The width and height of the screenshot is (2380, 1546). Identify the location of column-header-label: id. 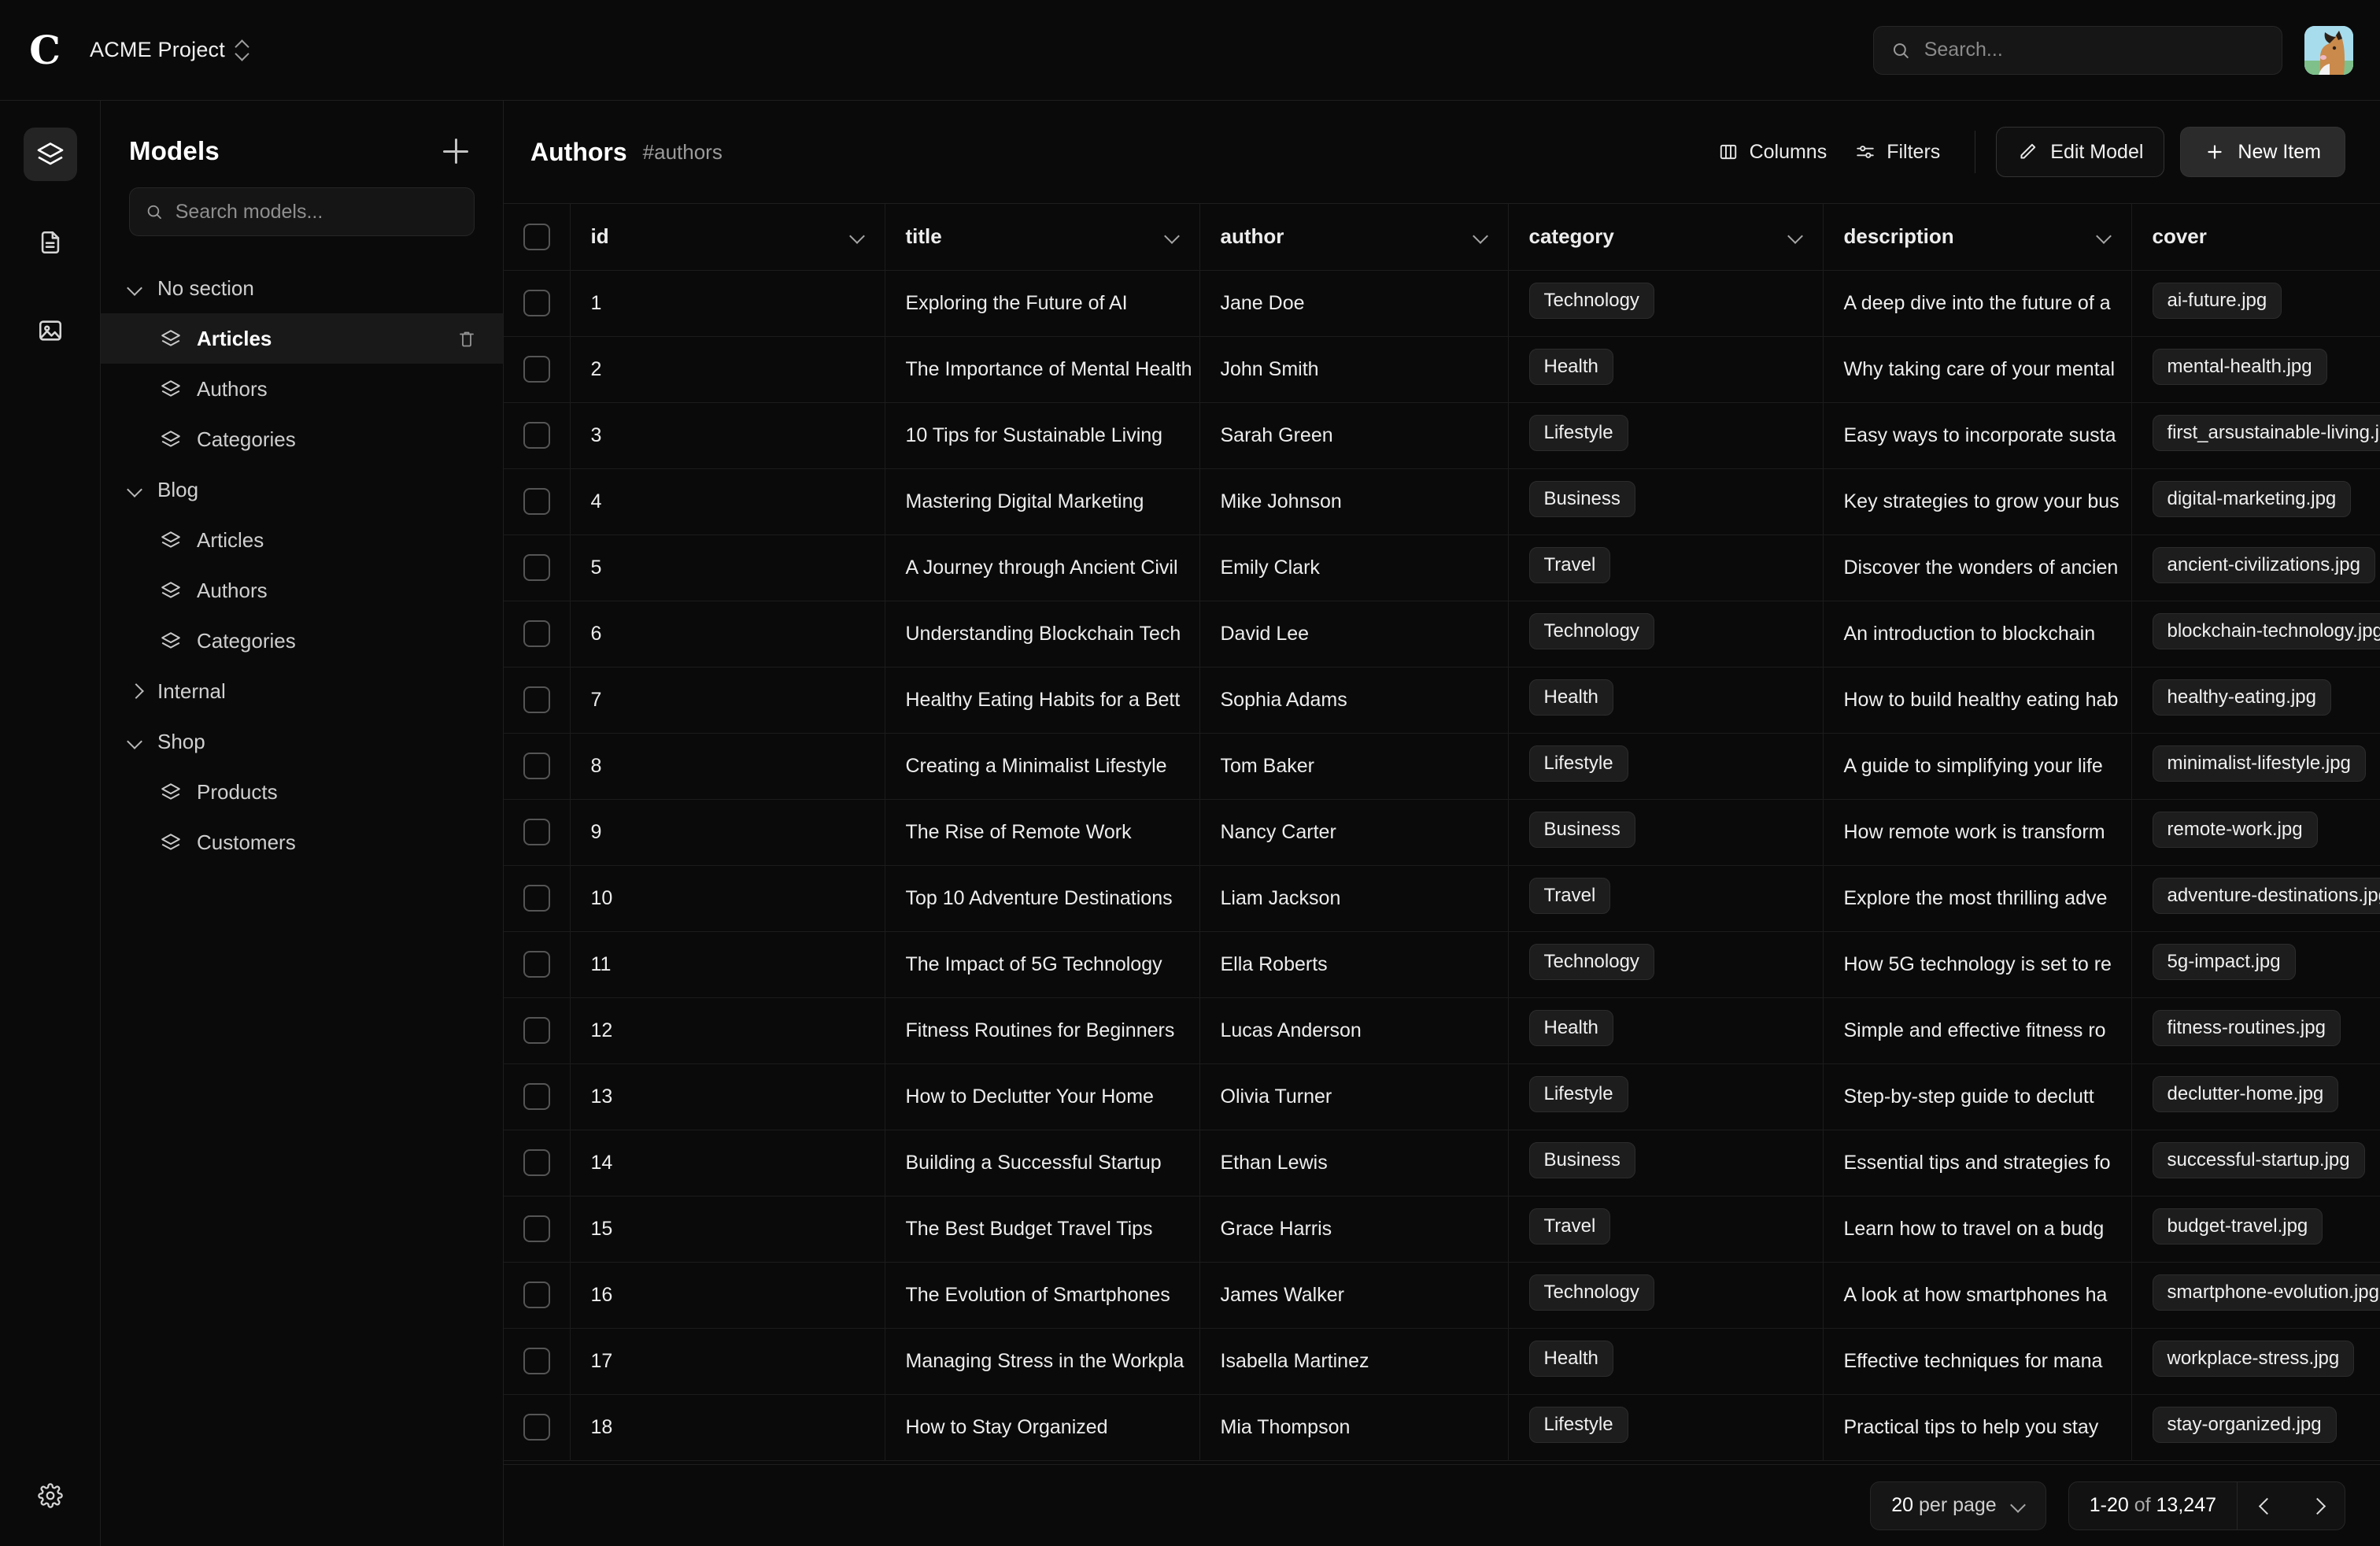
(599, 236).